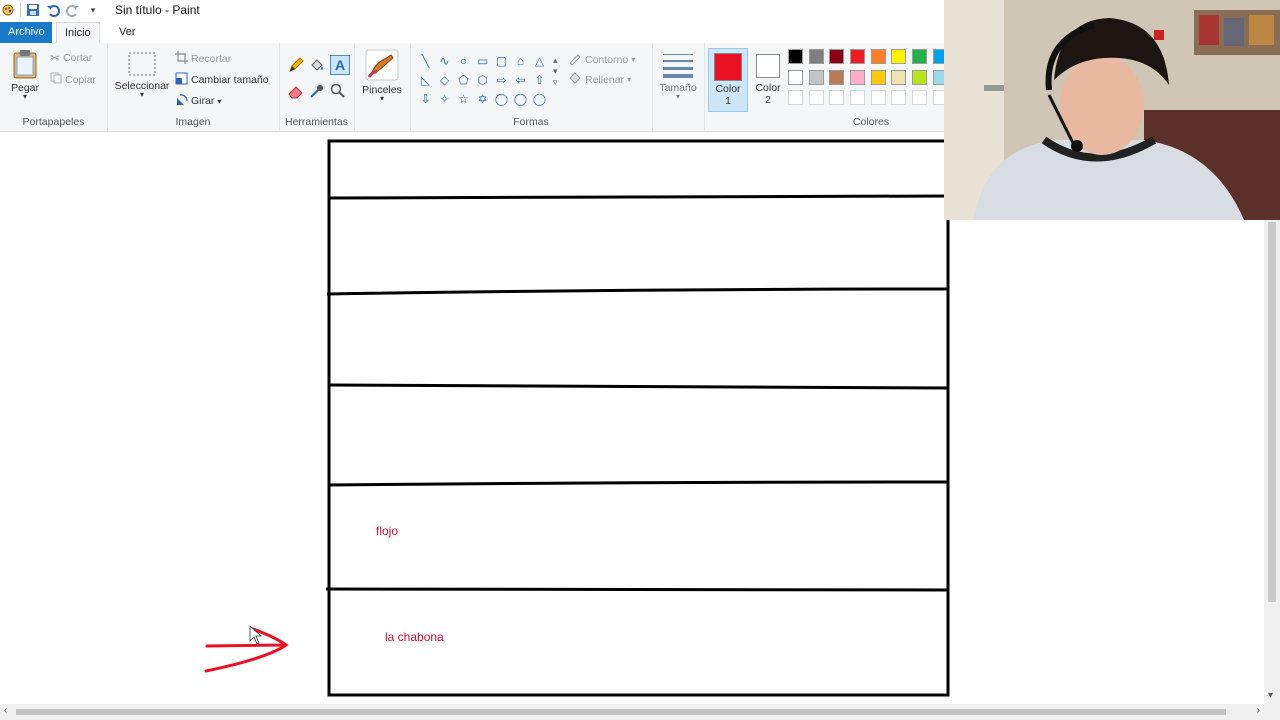  I want to click on shape-10-icon: ⬡, so click(482, 79).